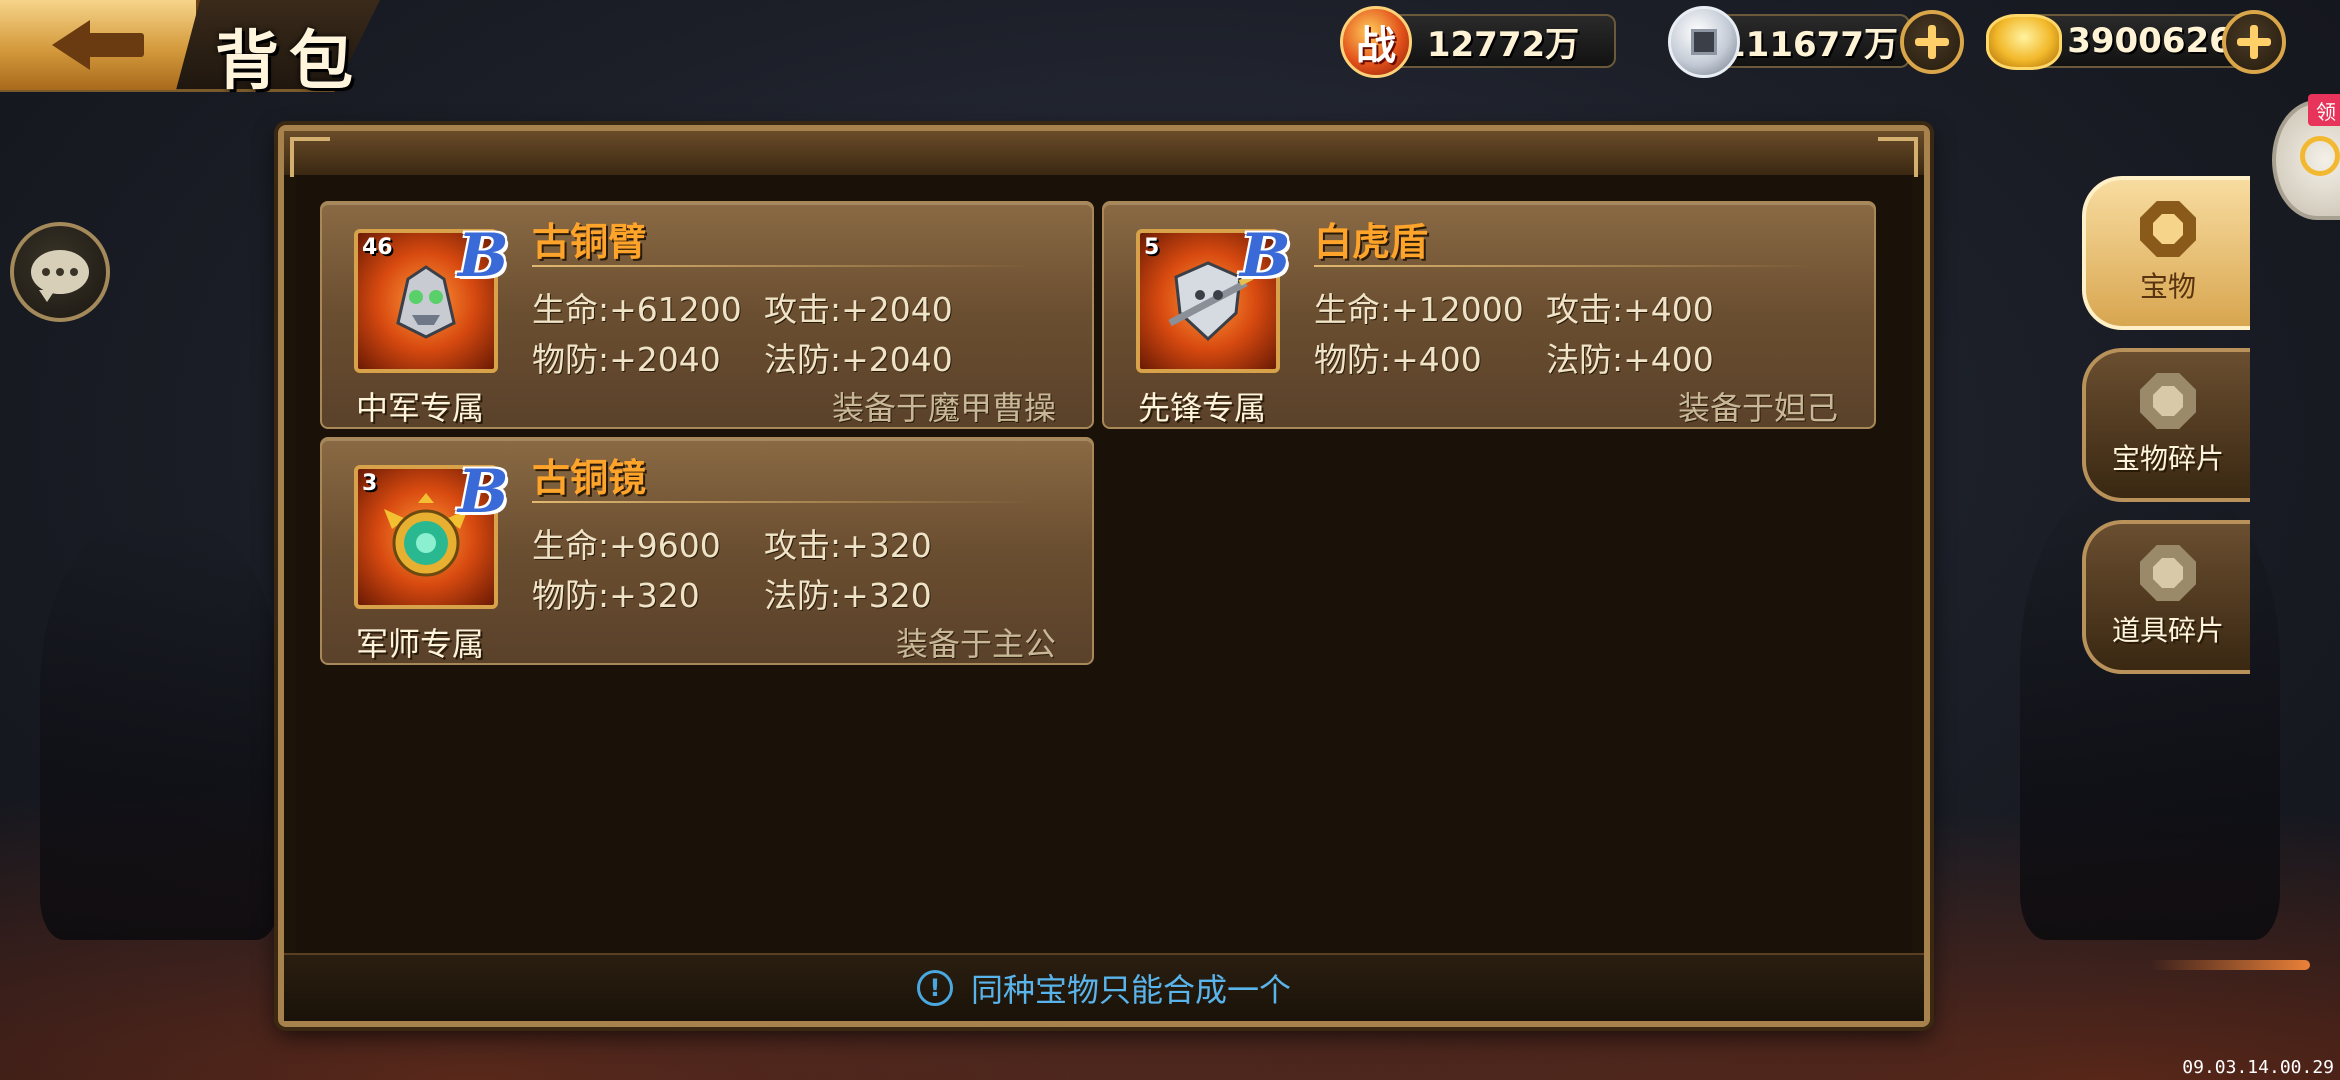 The width and height of the screenshot is (2340, 1080). Describe the element at coordinates (1130, 990) in the screenshot. I see `footer-notice: 同种宝物只能合成一个` at that location.